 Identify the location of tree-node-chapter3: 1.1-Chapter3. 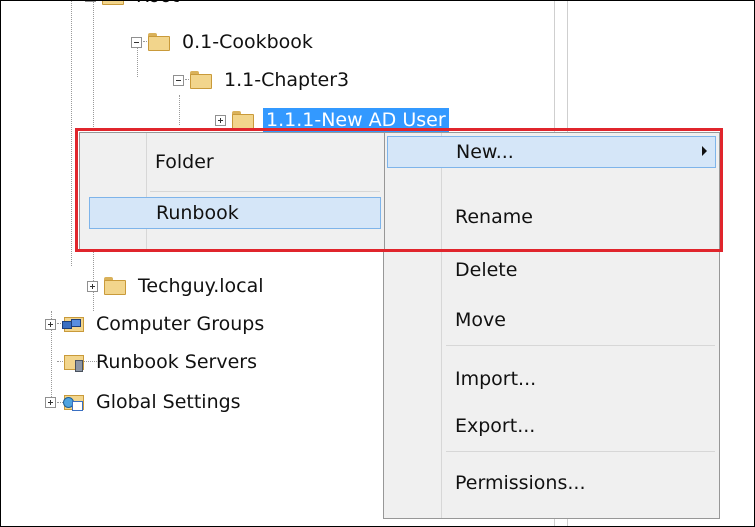
(262, 80).